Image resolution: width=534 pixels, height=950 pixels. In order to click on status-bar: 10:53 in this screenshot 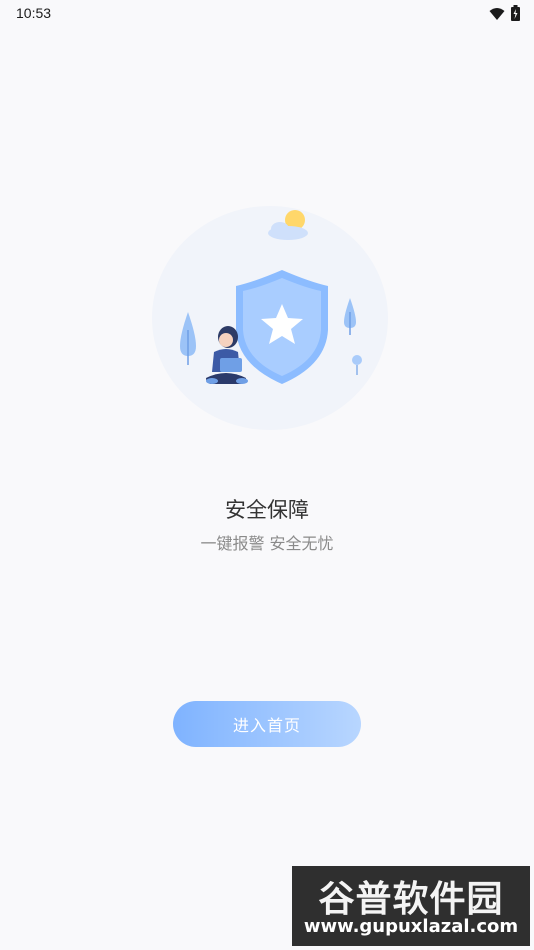, I will do `click(267, 14)`.